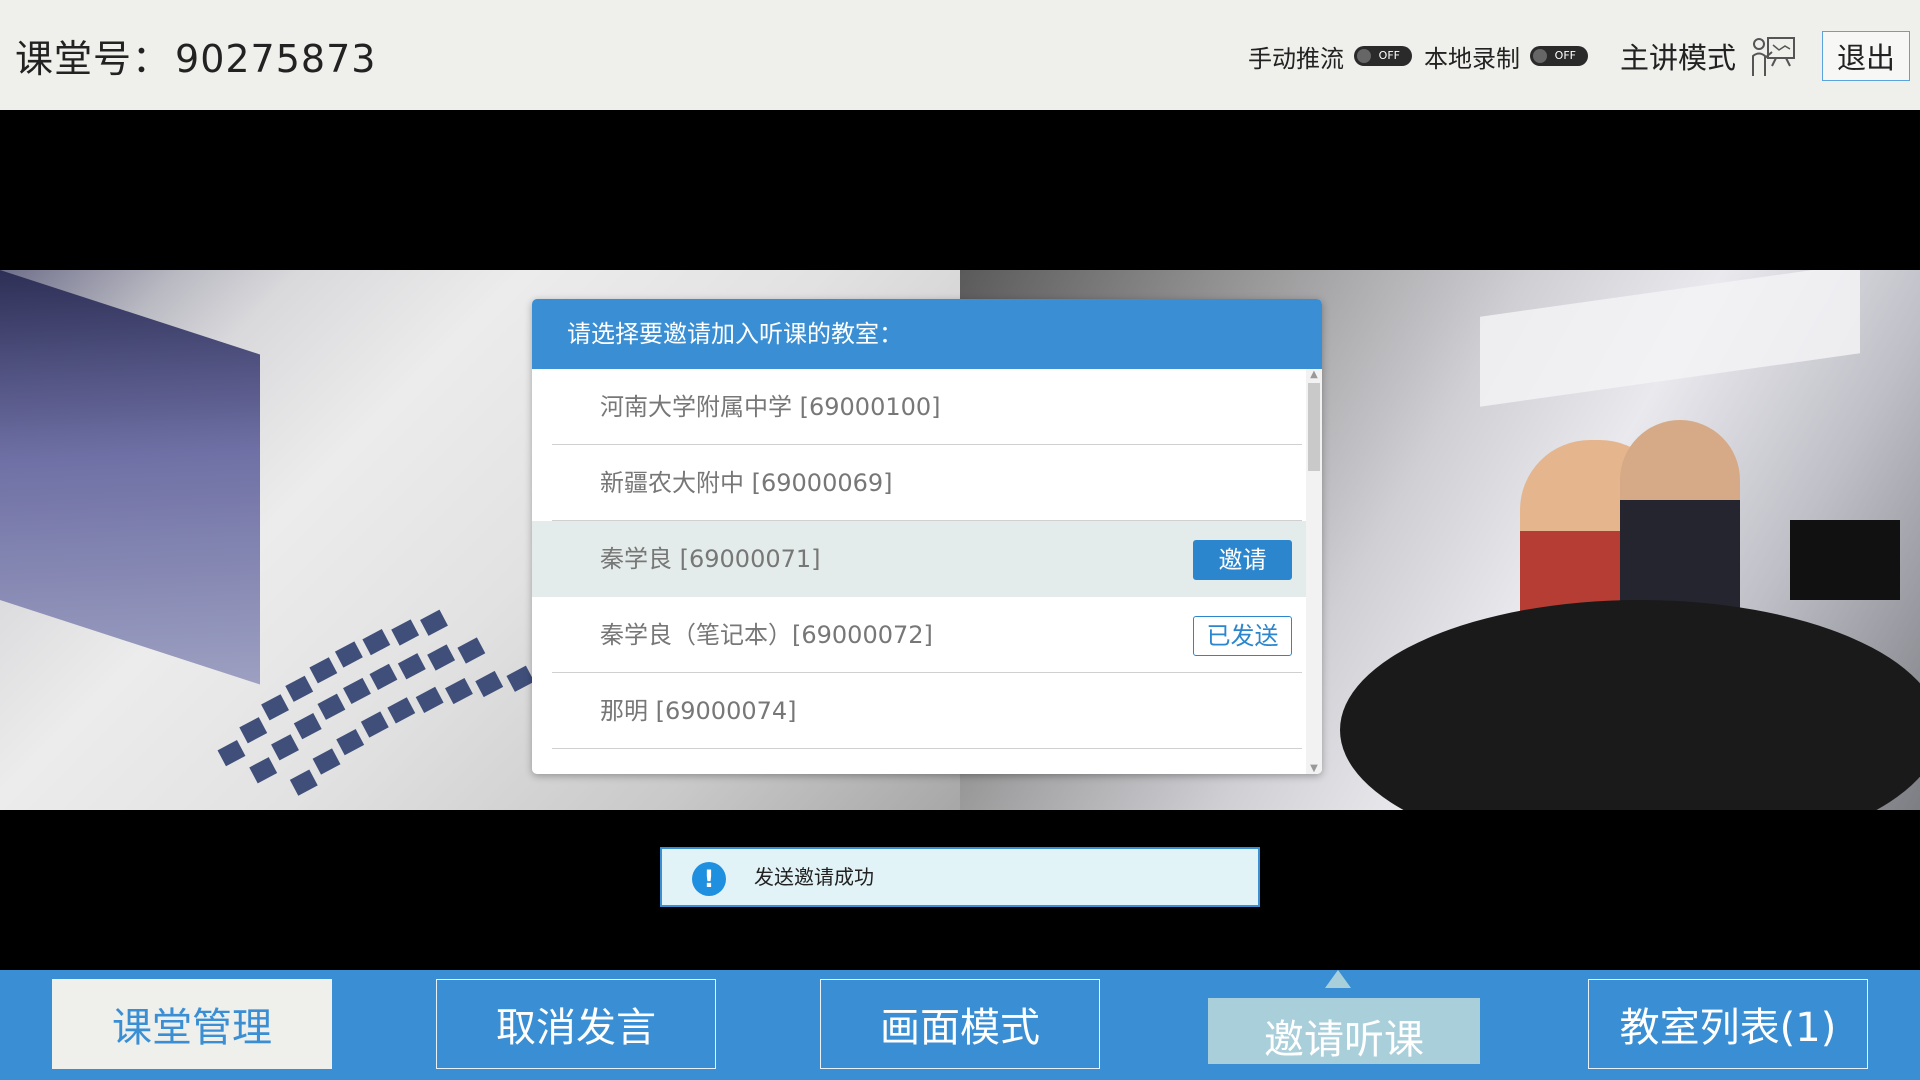 The height and width of the screenshot is (1080, 1920). I want to click on invite-audit-button: 邀请听课, so click(1344, 1031).